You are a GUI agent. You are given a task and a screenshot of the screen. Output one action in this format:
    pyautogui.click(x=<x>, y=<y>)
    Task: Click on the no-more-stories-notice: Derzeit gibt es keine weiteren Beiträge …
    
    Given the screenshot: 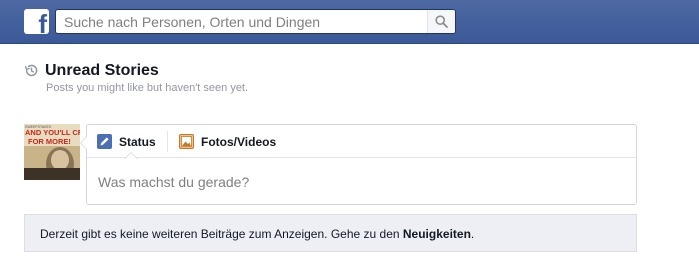 What is the action you would take?
    pyautogui.click(x=330, y=233)
    